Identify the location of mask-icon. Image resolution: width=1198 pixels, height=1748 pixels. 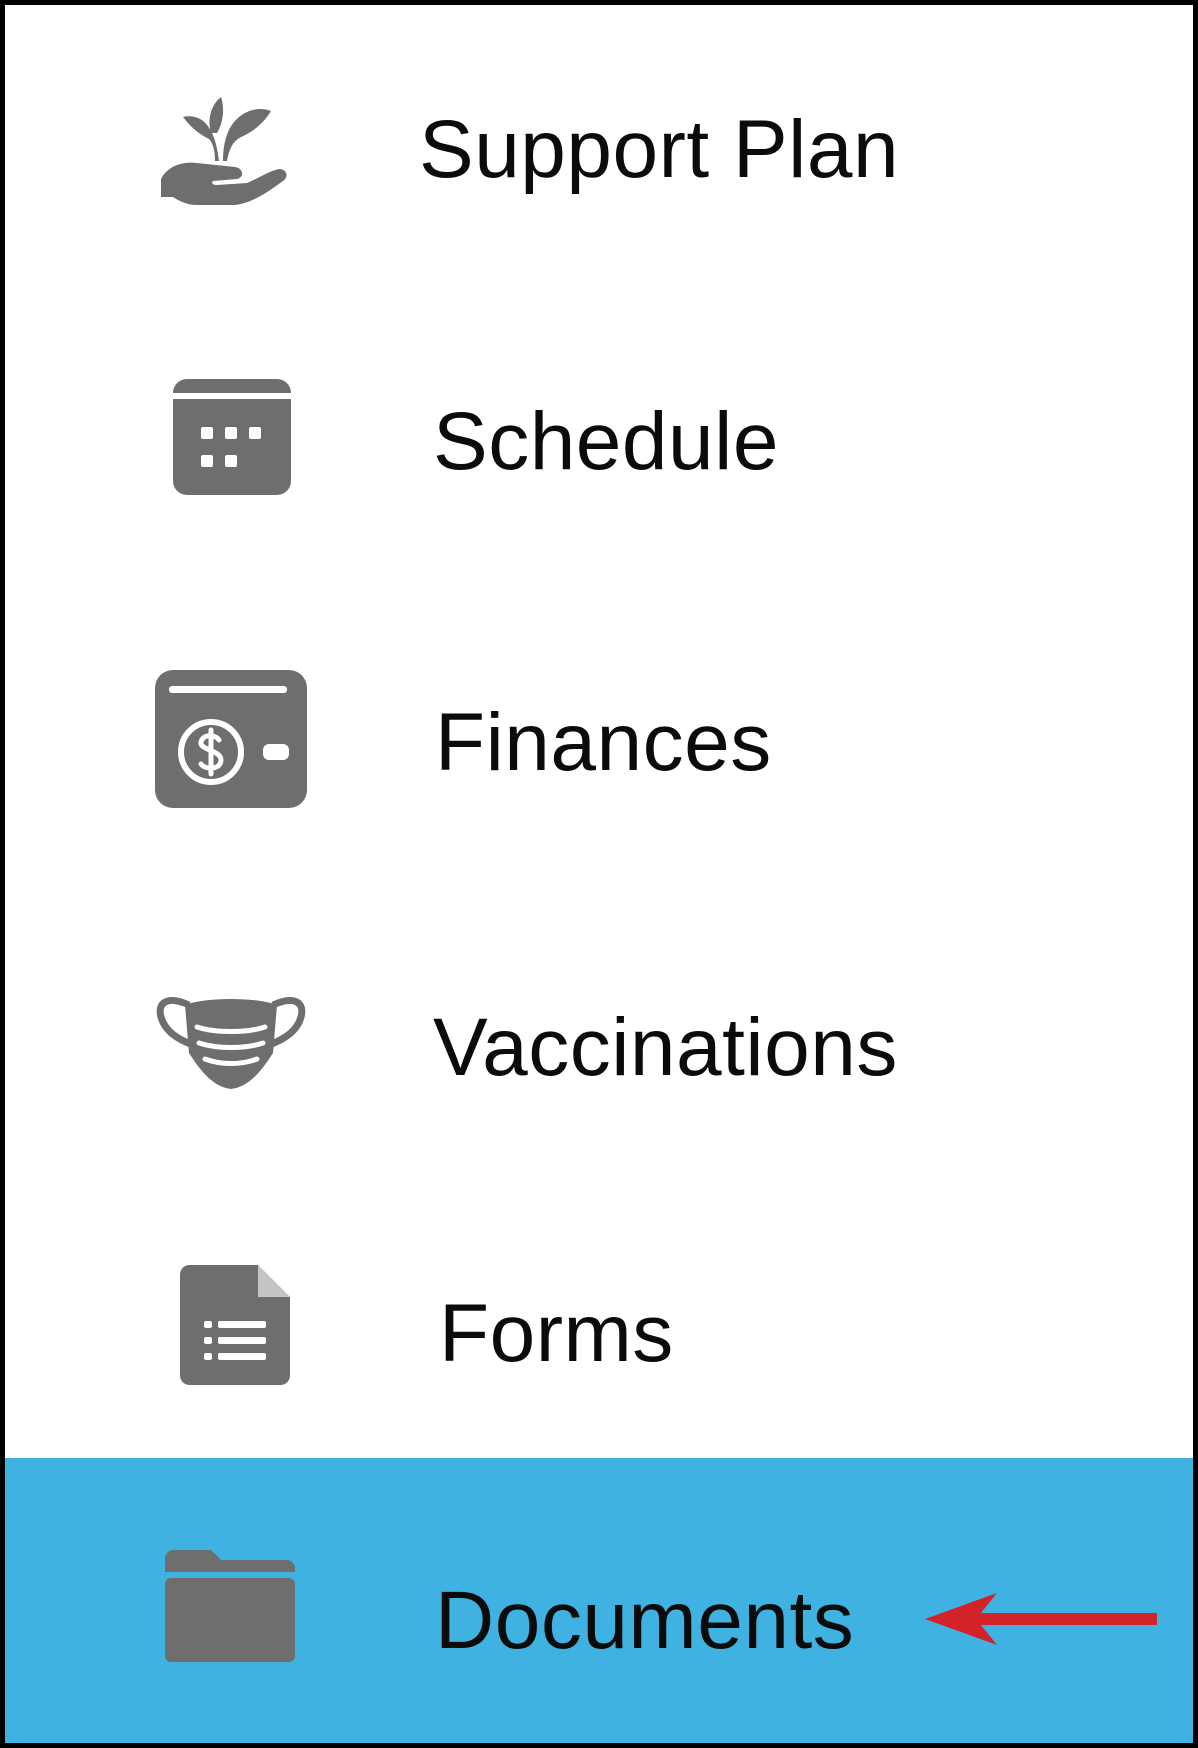
(231, 1037).